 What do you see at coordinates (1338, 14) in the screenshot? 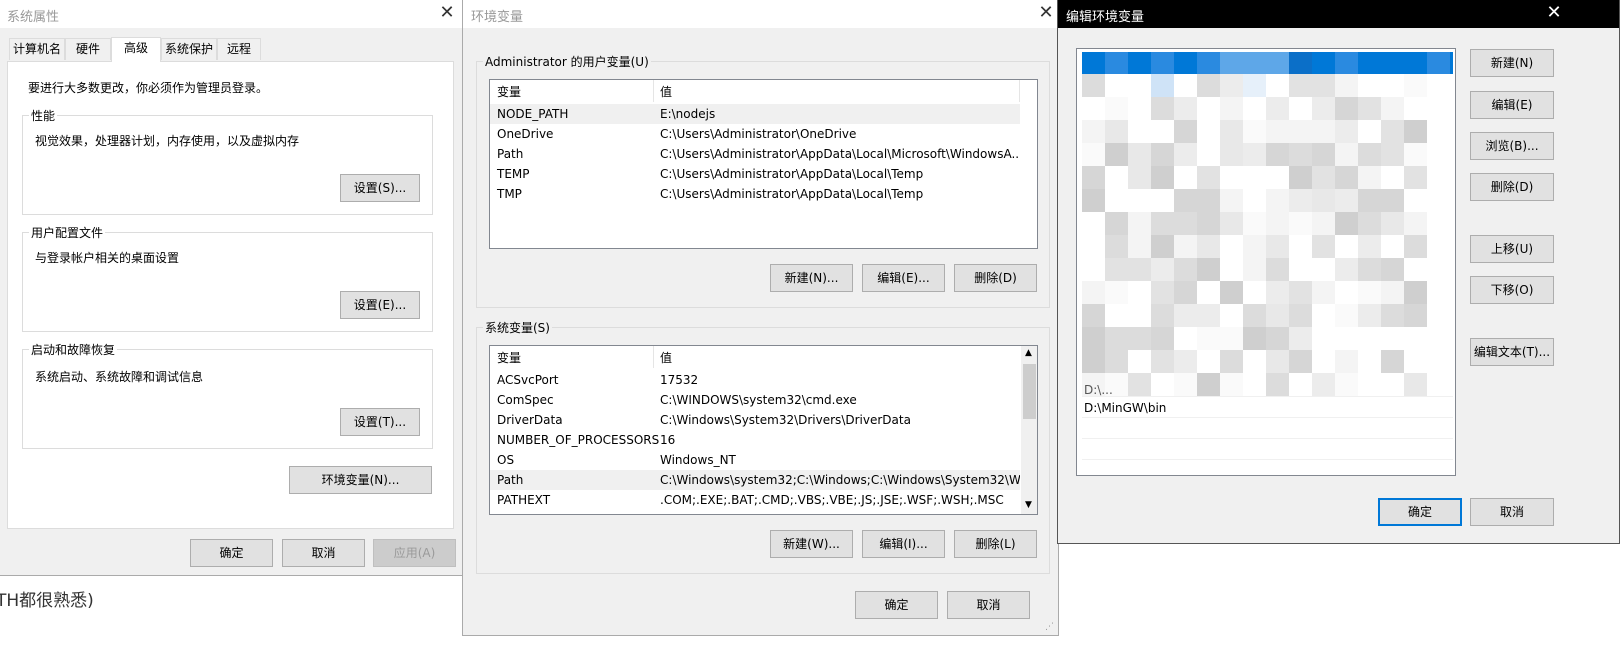
I see `edit-env-titlebar: 编辑环境变量 ✕` at bounding box center [1338, 14].